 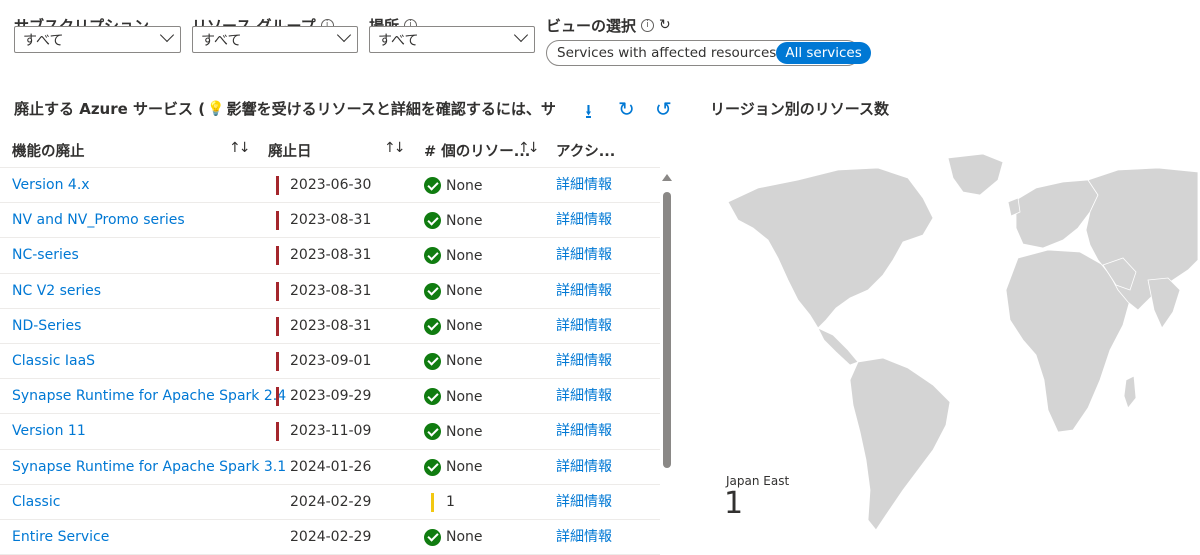 What do you see at coordinates (667, 177) in the screenshot?
I see `scroll-up-arrow` at bounding box center [667, 177].